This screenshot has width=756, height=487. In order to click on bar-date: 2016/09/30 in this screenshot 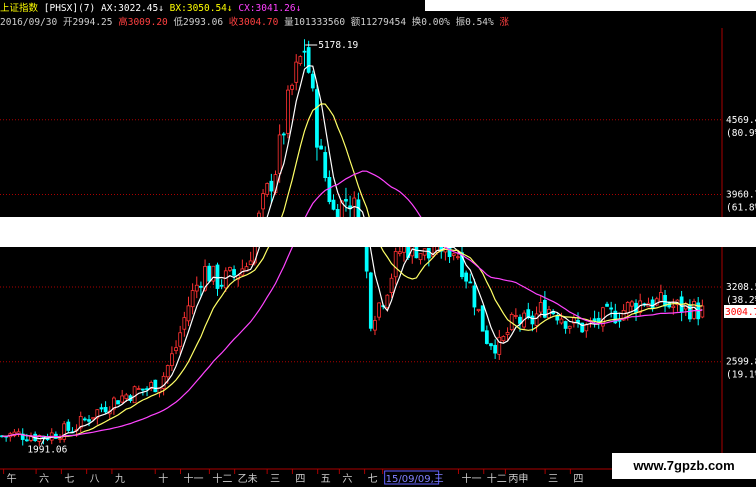, I will do `click(29, 22)`.